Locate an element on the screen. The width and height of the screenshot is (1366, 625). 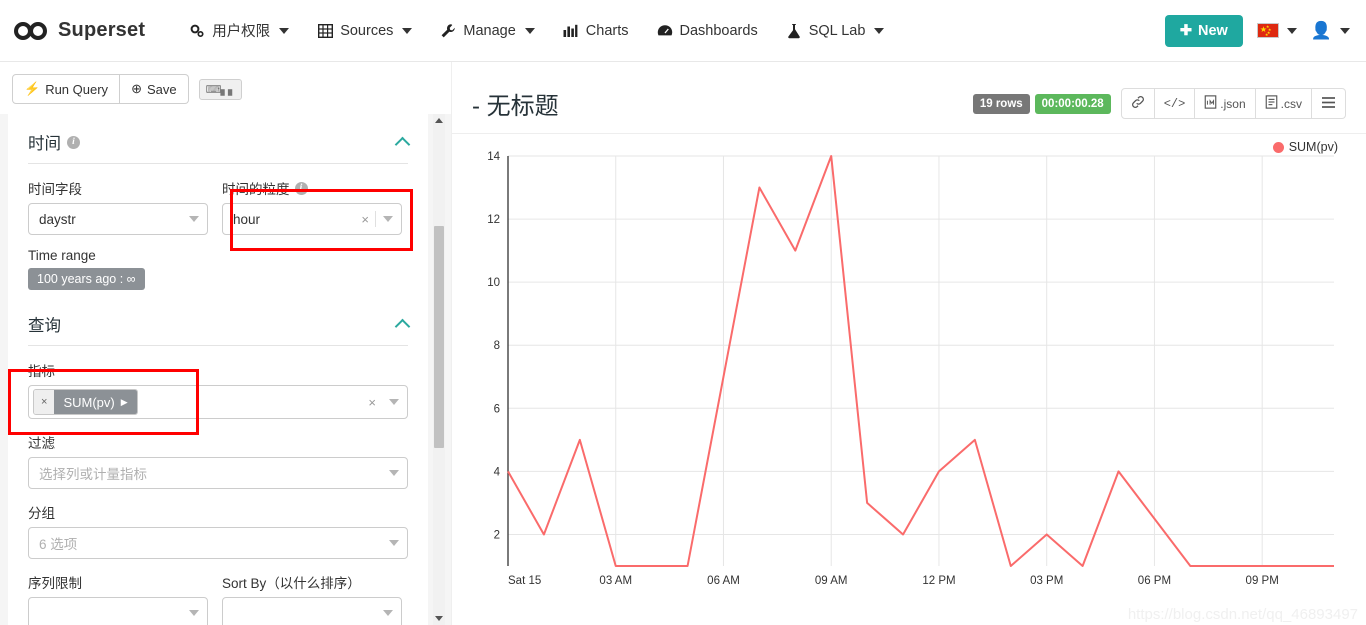
file-json-icon is located at coordinates (1210, 103).